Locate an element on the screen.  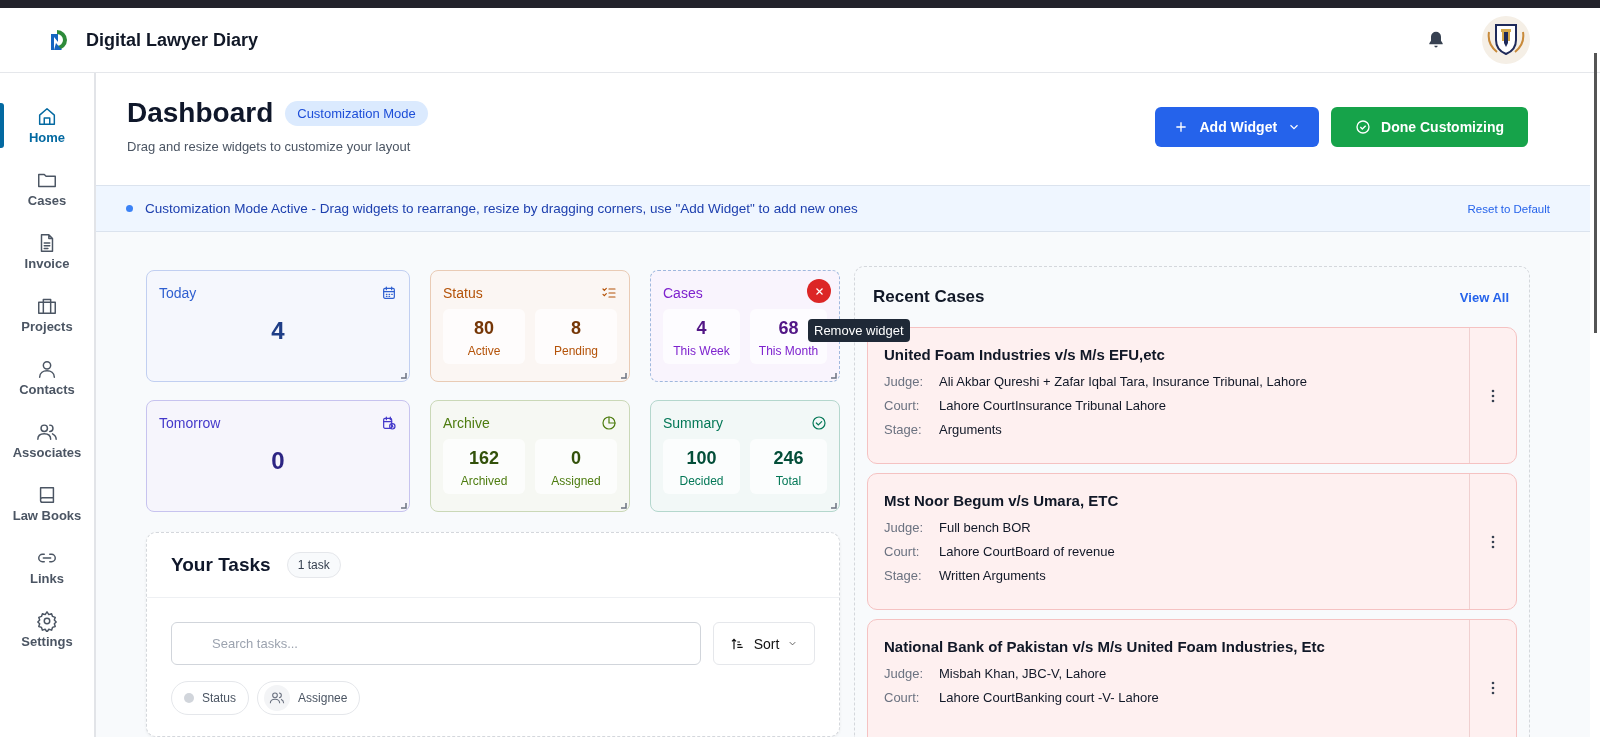
mode-badge: Customization Mode is located at coordinates (356, 113).